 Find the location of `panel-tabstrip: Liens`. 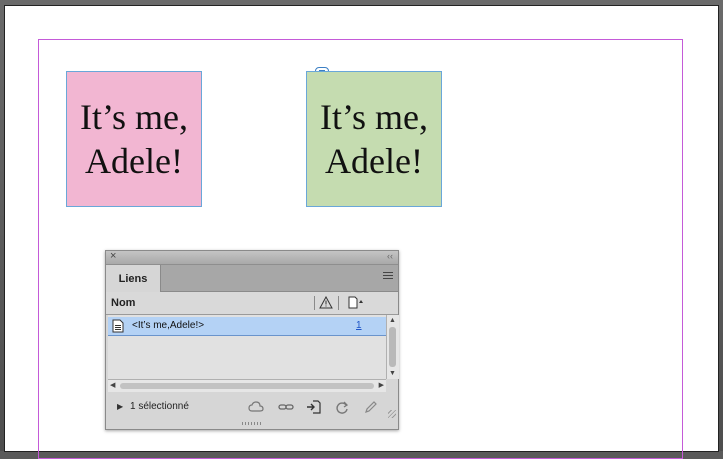

panel-tabstrip: Liens is located at coordinates (252, 278).